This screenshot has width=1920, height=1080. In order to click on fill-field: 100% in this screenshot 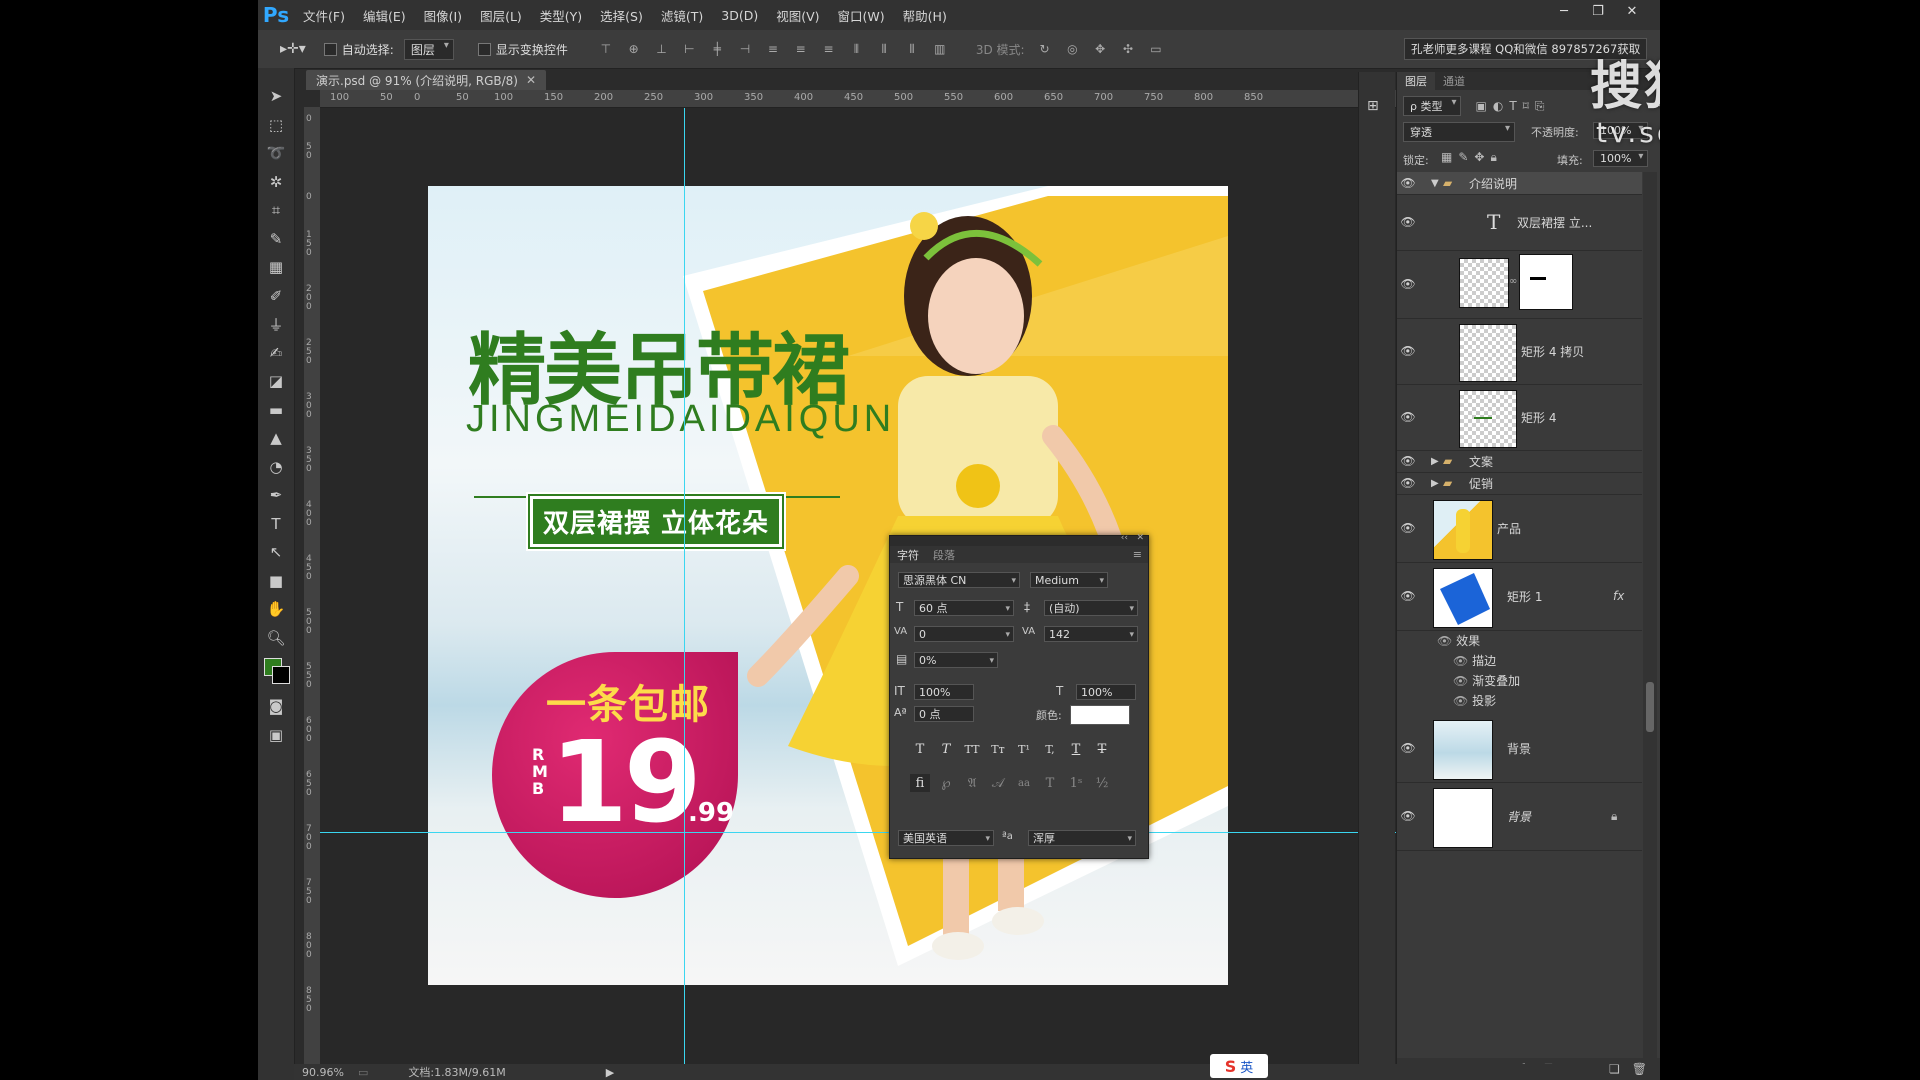, I will do `click(1621, 158)`.